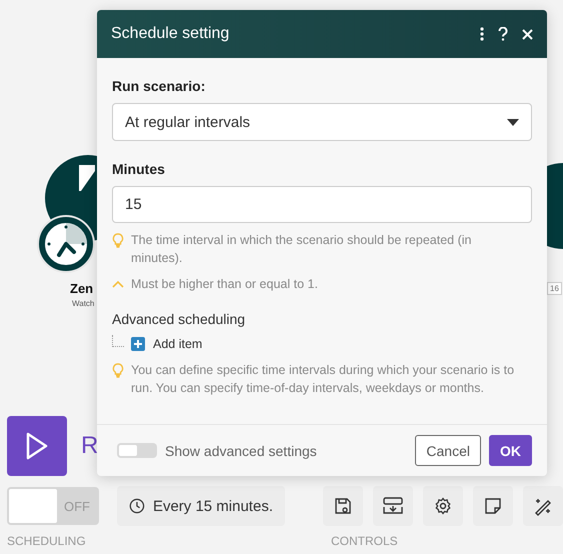 The image size is (563, 554). What do you see at coordinates (241, 450) in the screenshot?
I see `toggle-label: Show advanced settings` at bounding box center [241, 450].